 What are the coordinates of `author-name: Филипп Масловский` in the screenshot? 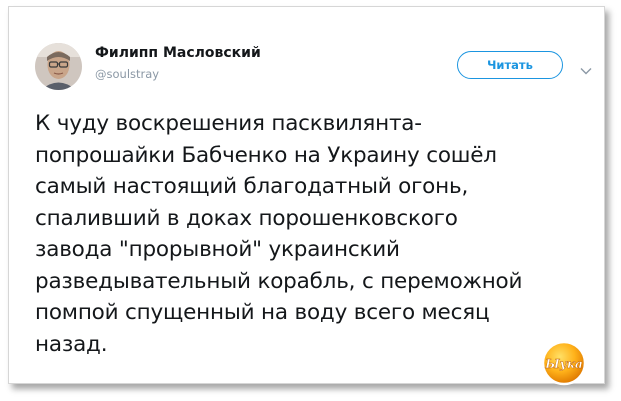 It's located at (178, 53).